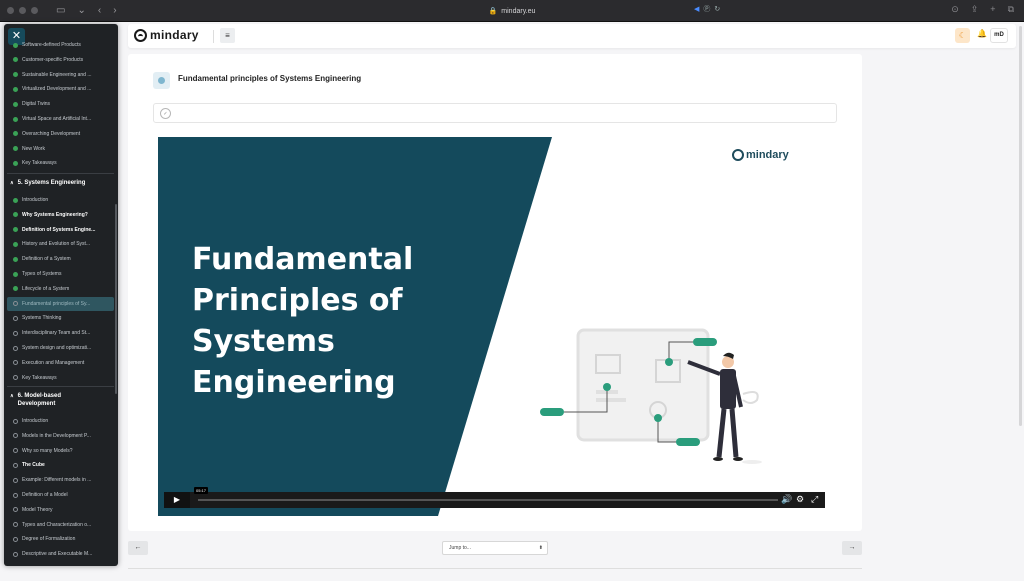 This screenshot has width=1024, height=581. What do you see at coordinates (800, 499) in the screenshot?
I see `gear-icon: ⚙` at bounding box center [800, 499].